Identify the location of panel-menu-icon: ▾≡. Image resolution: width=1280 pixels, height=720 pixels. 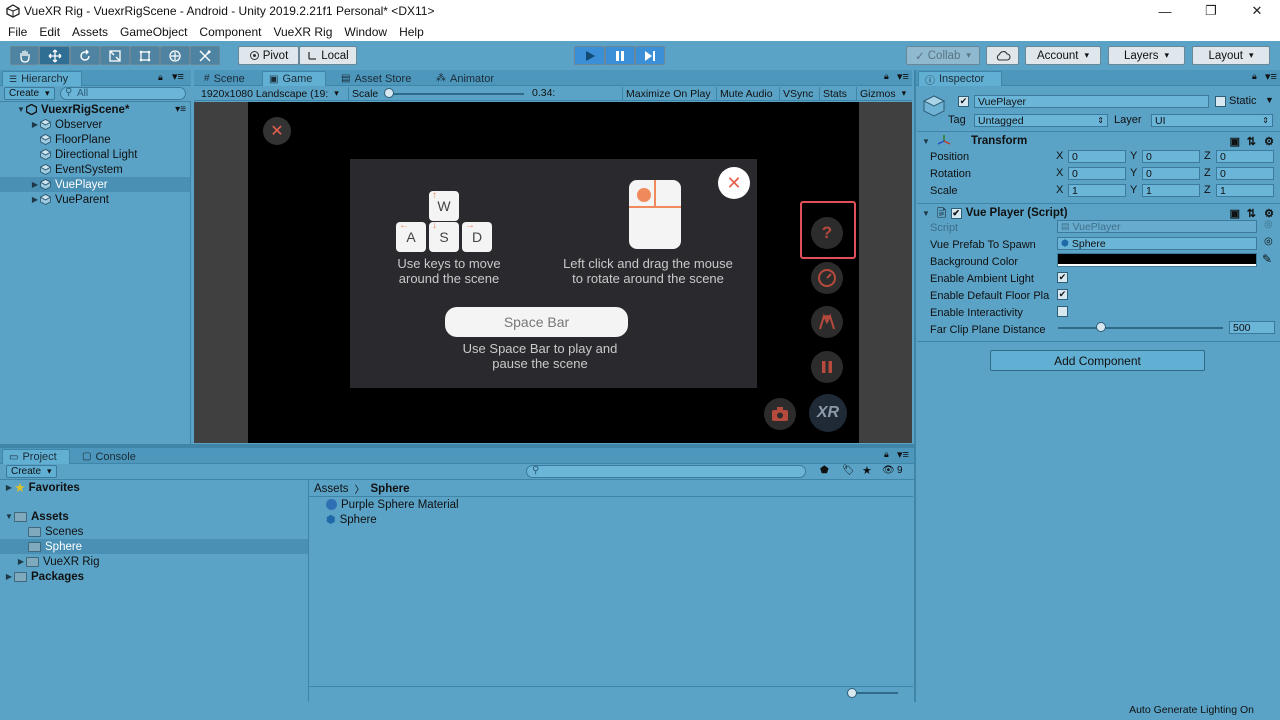
(178, 76).